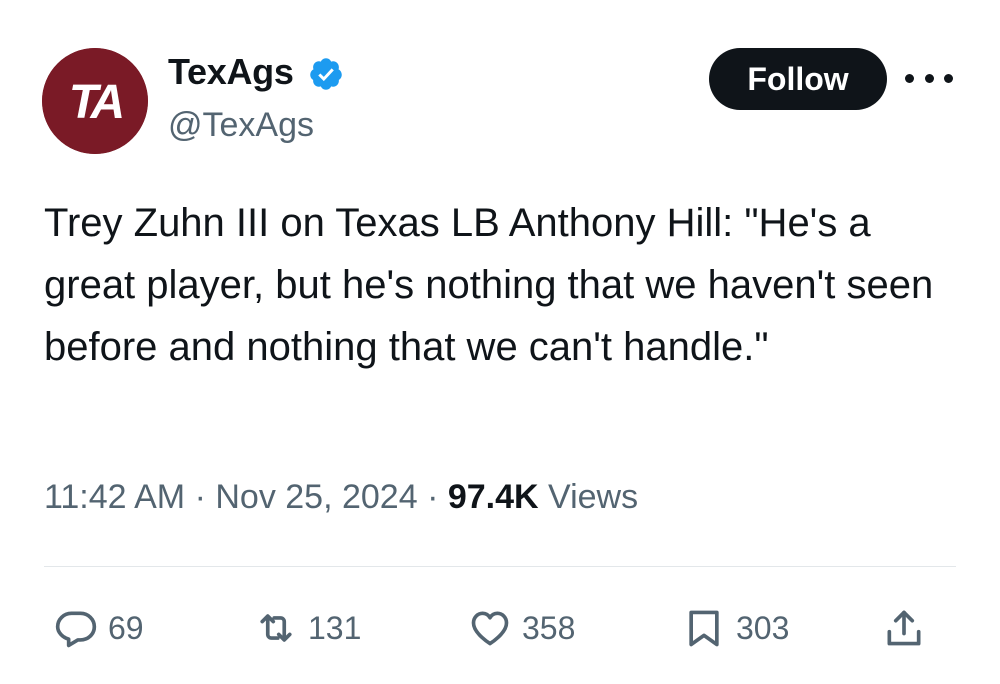  Describe the element at coordinates (241, 125) in the screenshot. I see `author-handle: @TexAgs` at that location.